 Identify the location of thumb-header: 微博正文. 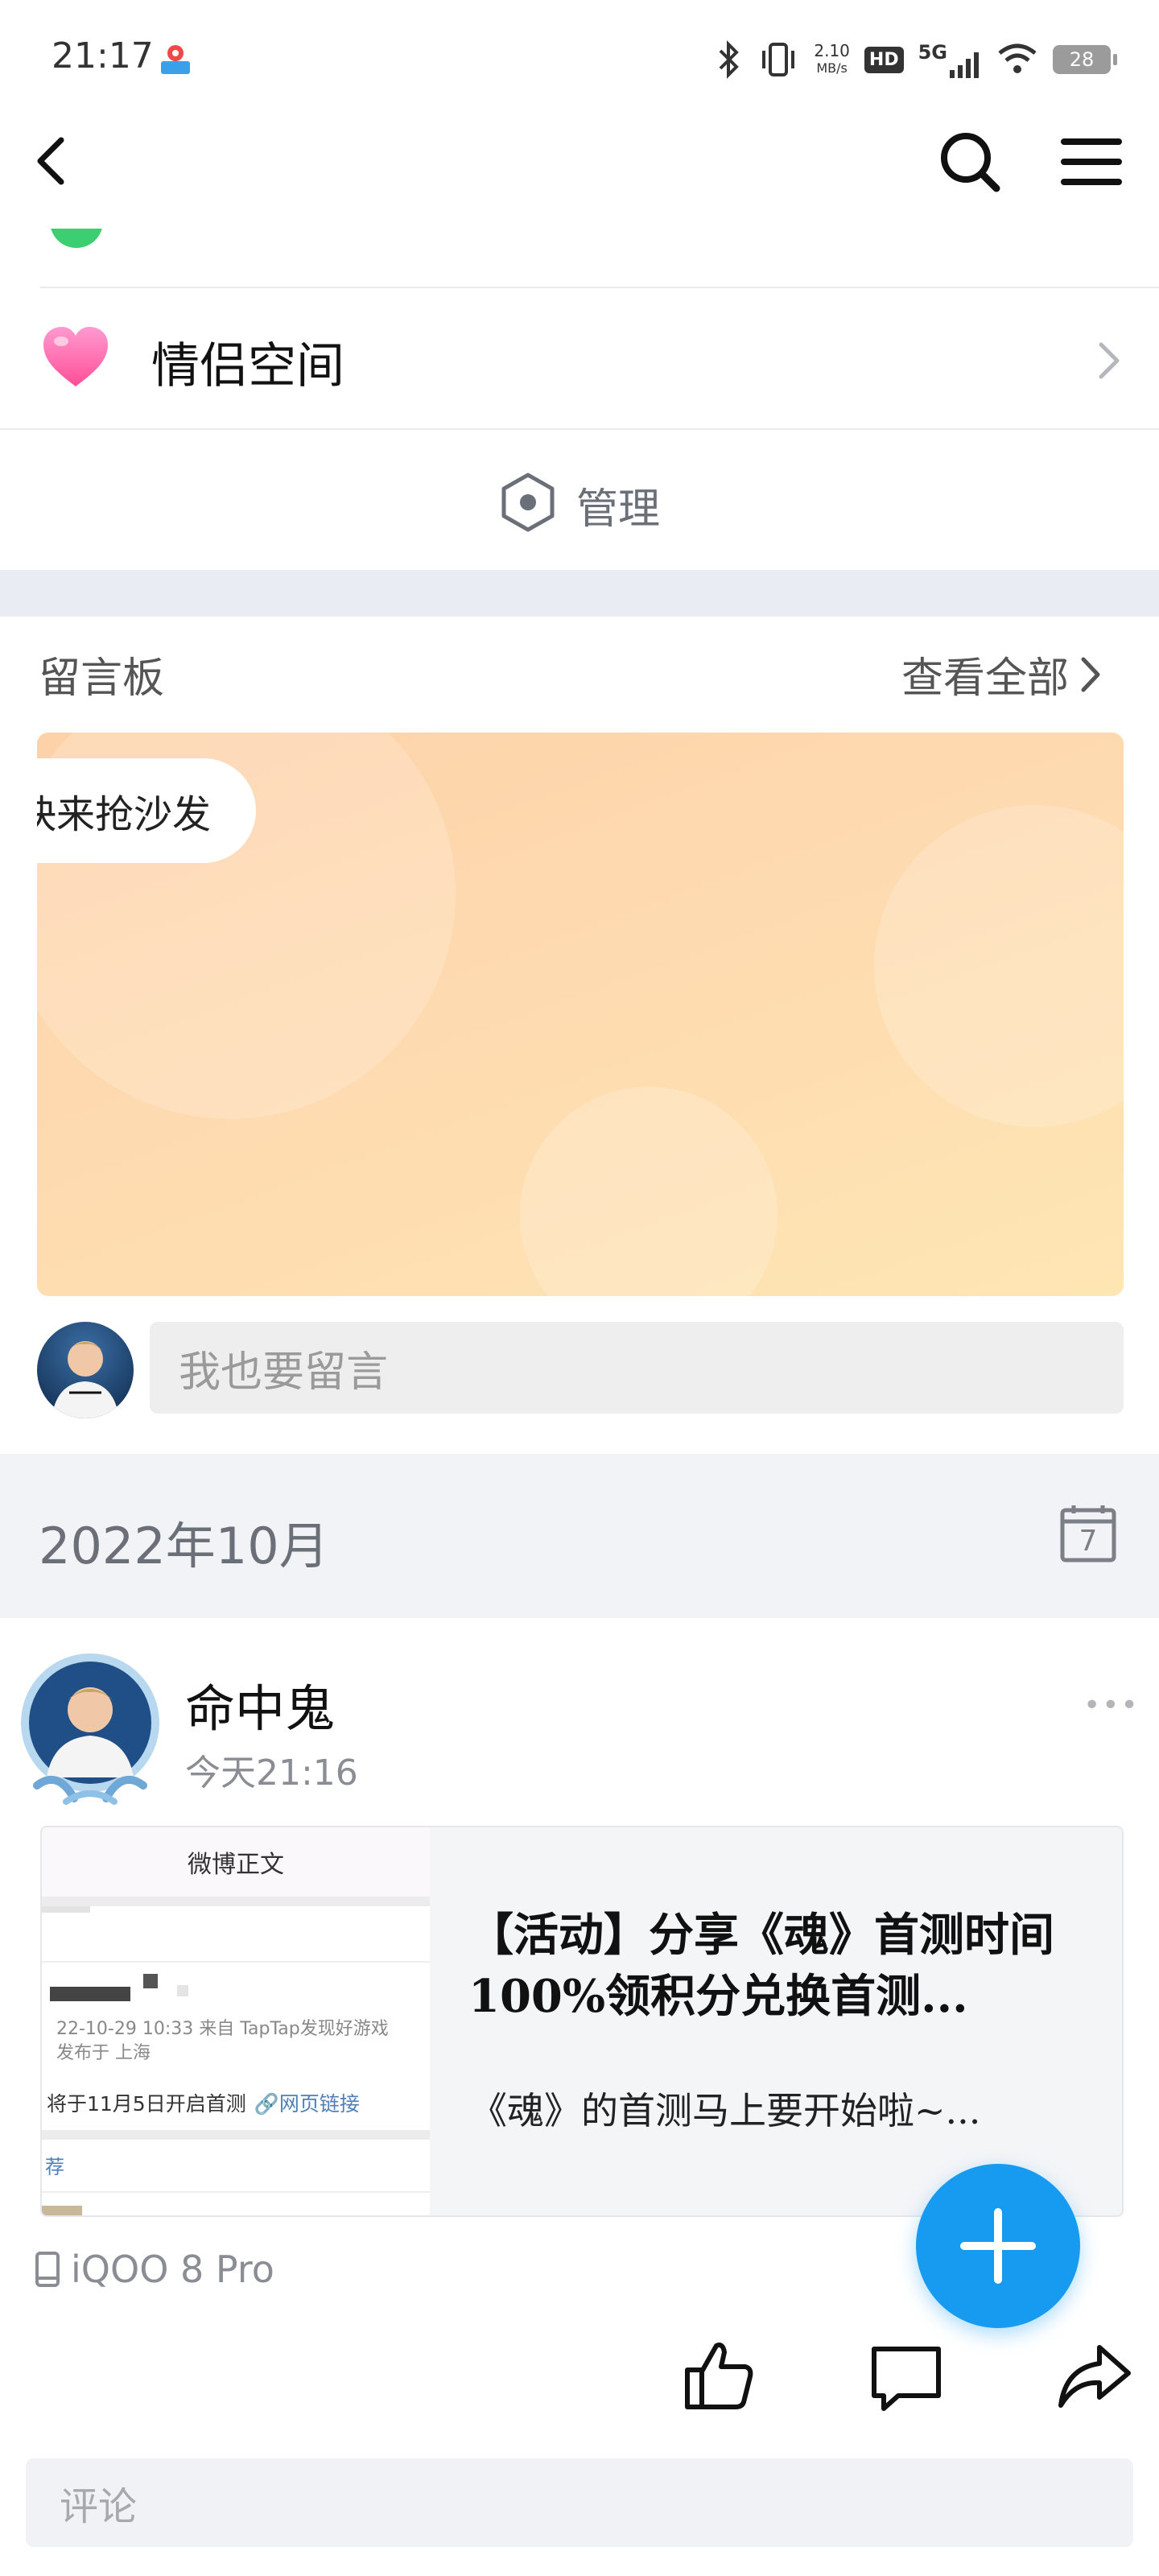
(236, 1862).